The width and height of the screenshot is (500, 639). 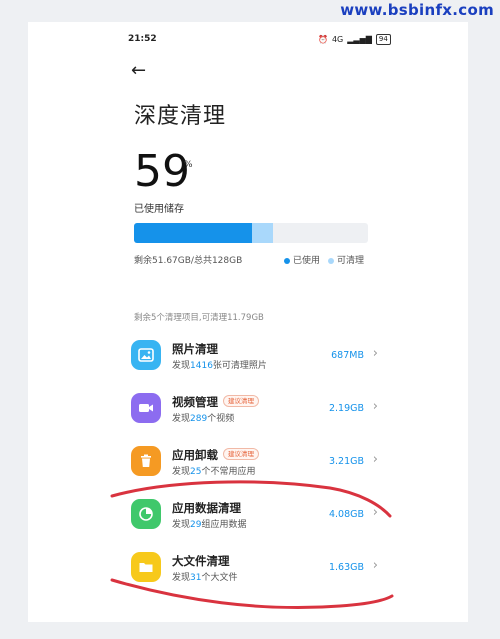 I want to click on storage-bar-cleanable, so click(x=262, y=233).